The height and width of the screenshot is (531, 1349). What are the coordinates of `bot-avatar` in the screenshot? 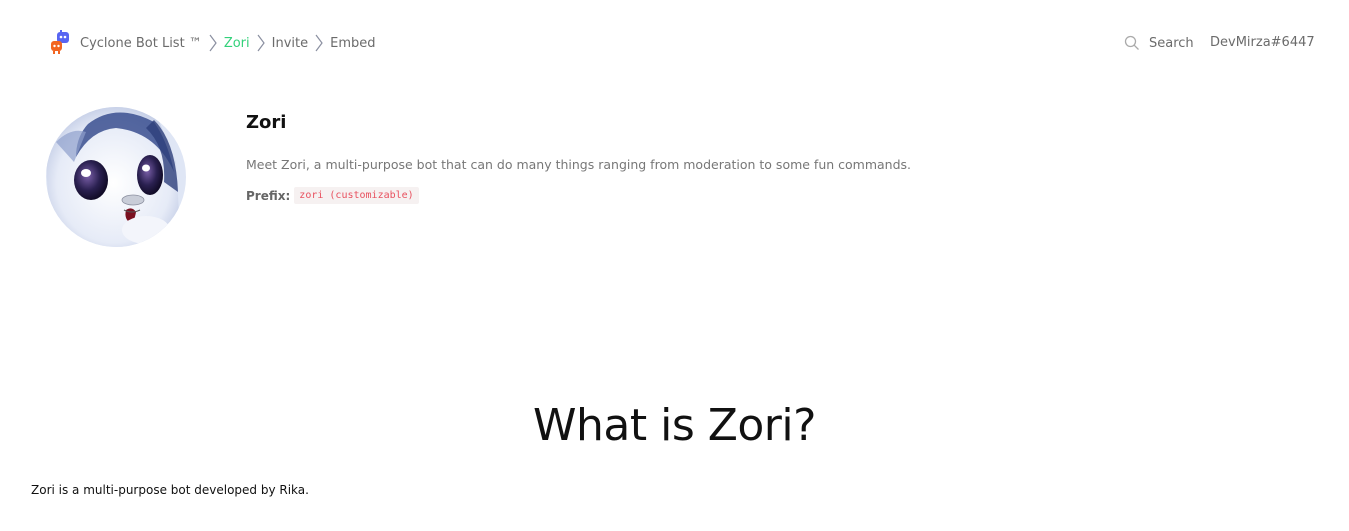 It's located at (116, 177).